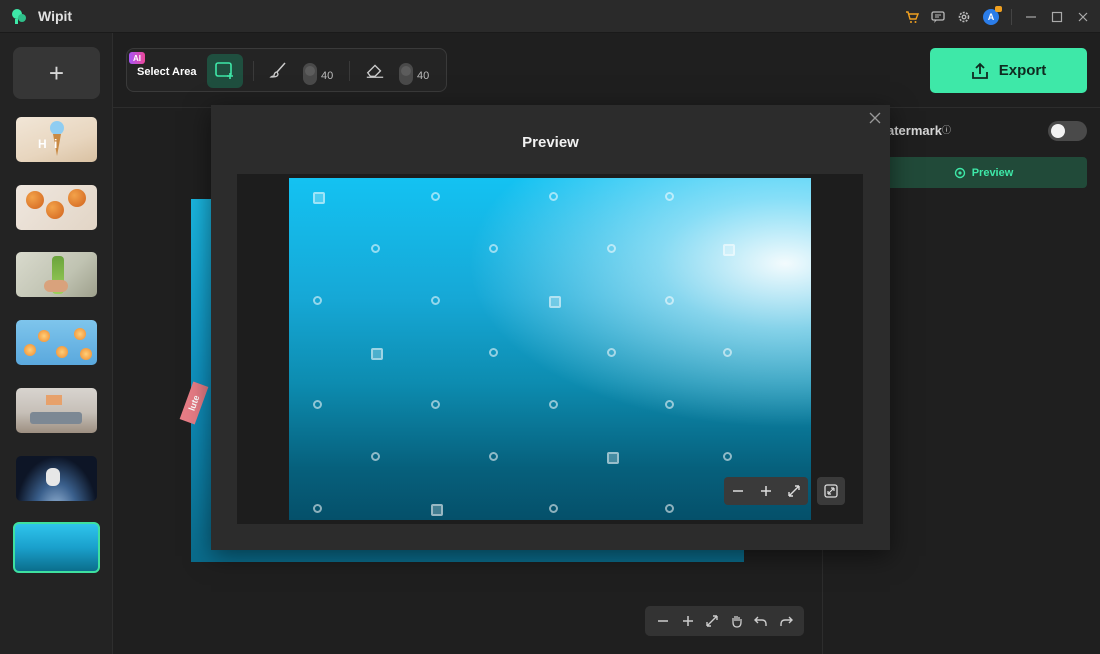 The width and height of the screenshot is (1100, 654). What do you see at coordinates (737, 621) in the screenshot?
I see `hand-pan-icon` at bounding box center [737, 621].